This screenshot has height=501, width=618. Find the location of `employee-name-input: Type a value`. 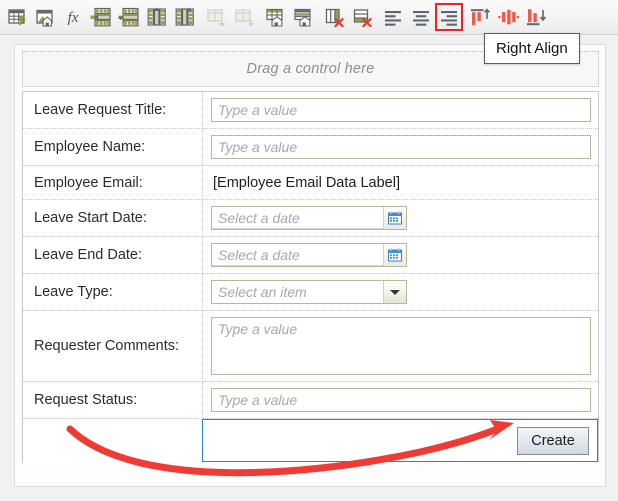

employee-name-input: Type a value is located at coordinates (401, 147).